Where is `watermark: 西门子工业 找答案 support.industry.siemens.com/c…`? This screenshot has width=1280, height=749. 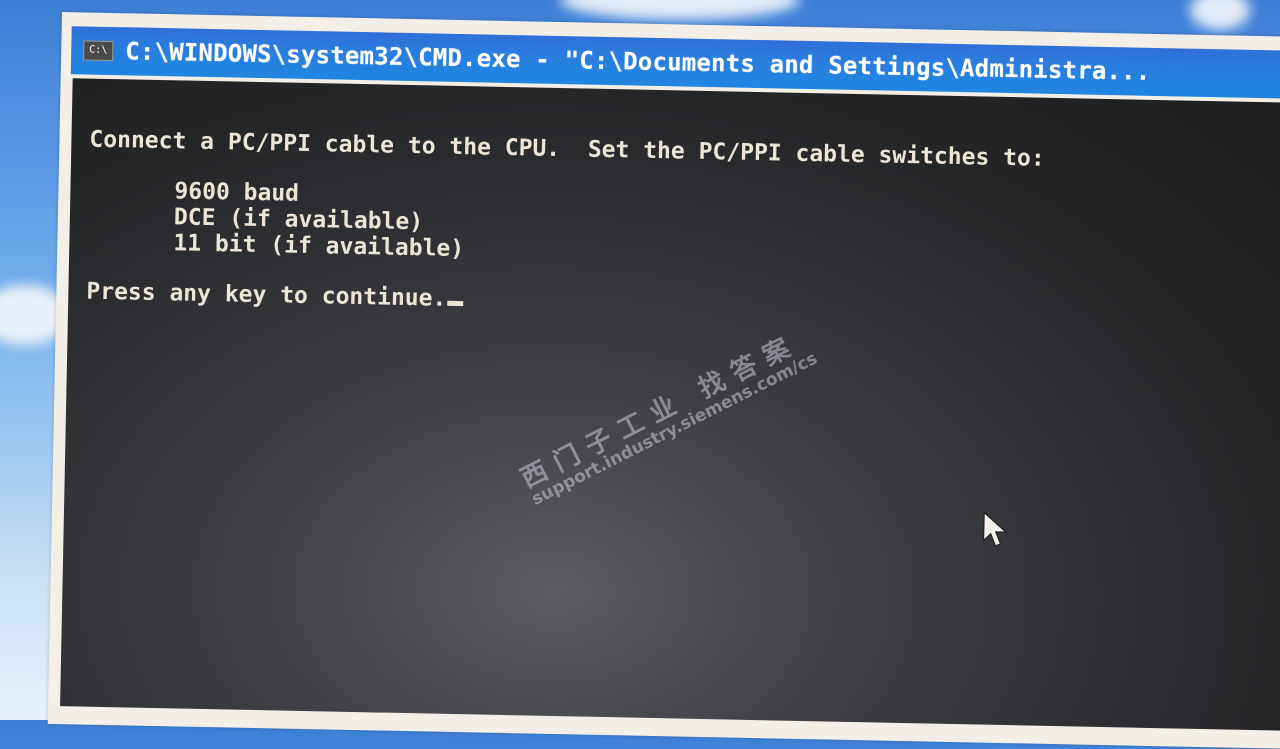
watermark: 西门子工业 找答案 support.industry.siemens.com/c… is located at coordinates (669, 419).